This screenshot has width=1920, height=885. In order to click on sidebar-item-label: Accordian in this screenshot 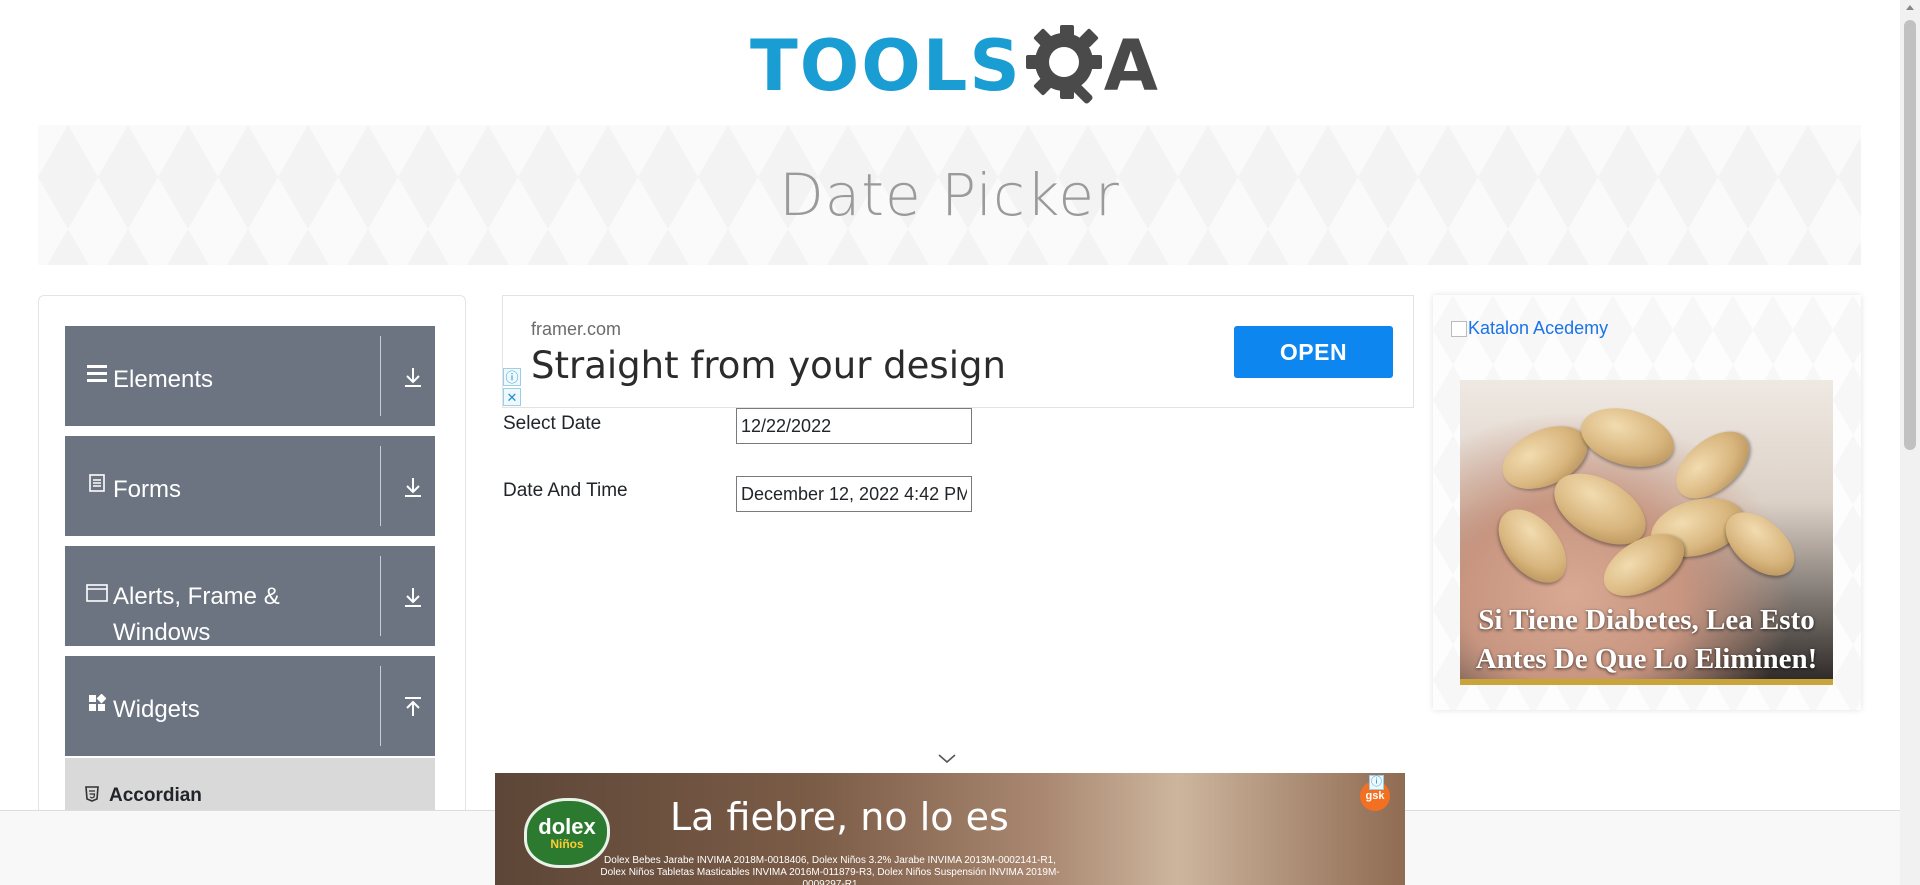, I will do `click(155, 795)`.